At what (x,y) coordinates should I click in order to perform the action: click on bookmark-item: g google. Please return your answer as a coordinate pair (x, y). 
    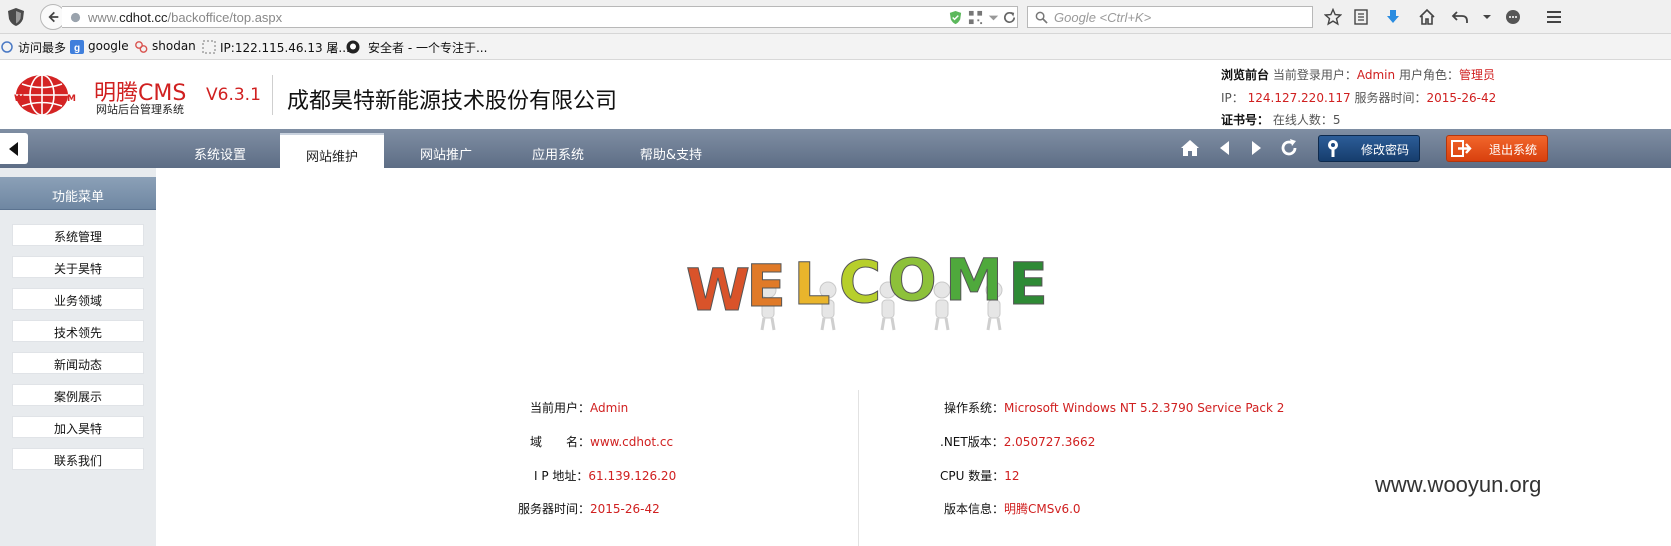
    Looking at the image, I should click on (101, 47).